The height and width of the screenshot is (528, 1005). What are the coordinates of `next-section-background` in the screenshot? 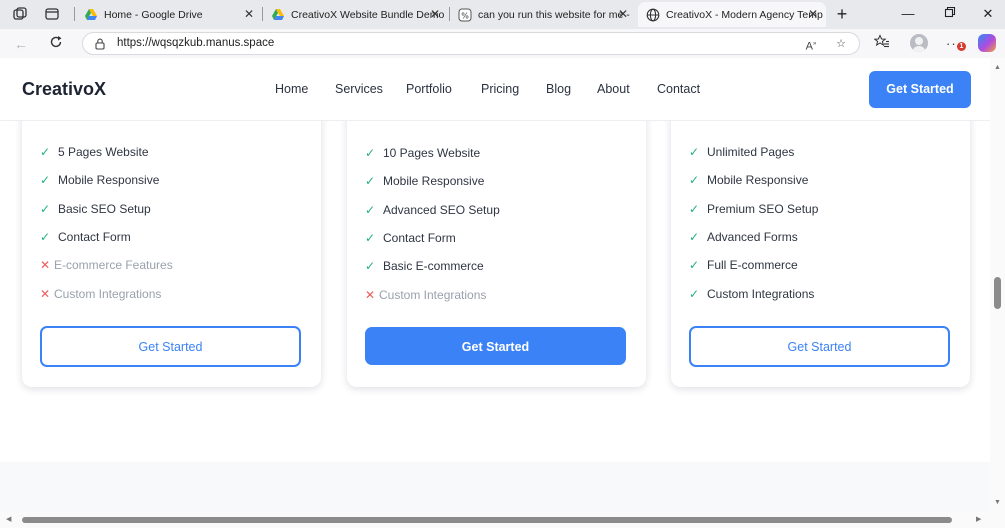 It's located at (495, 487).